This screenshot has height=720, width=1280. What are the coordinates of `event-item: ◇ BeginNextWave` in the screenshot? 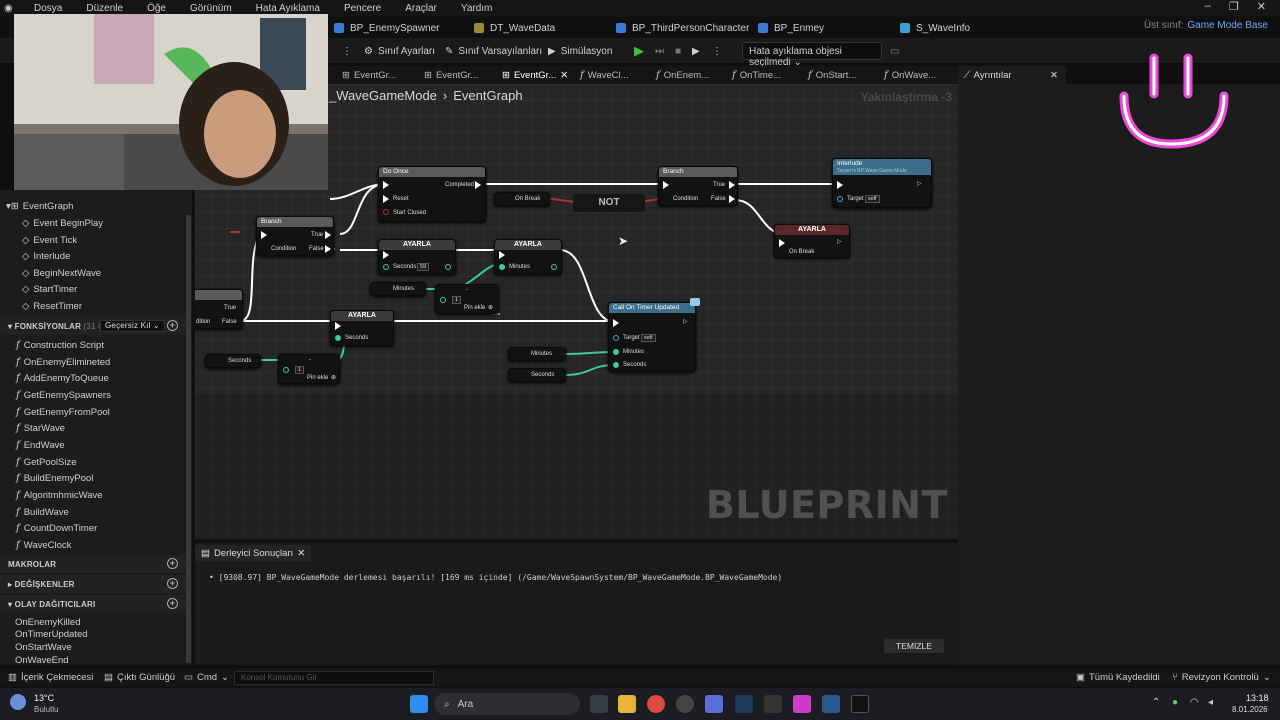 It's located at (61, 273).